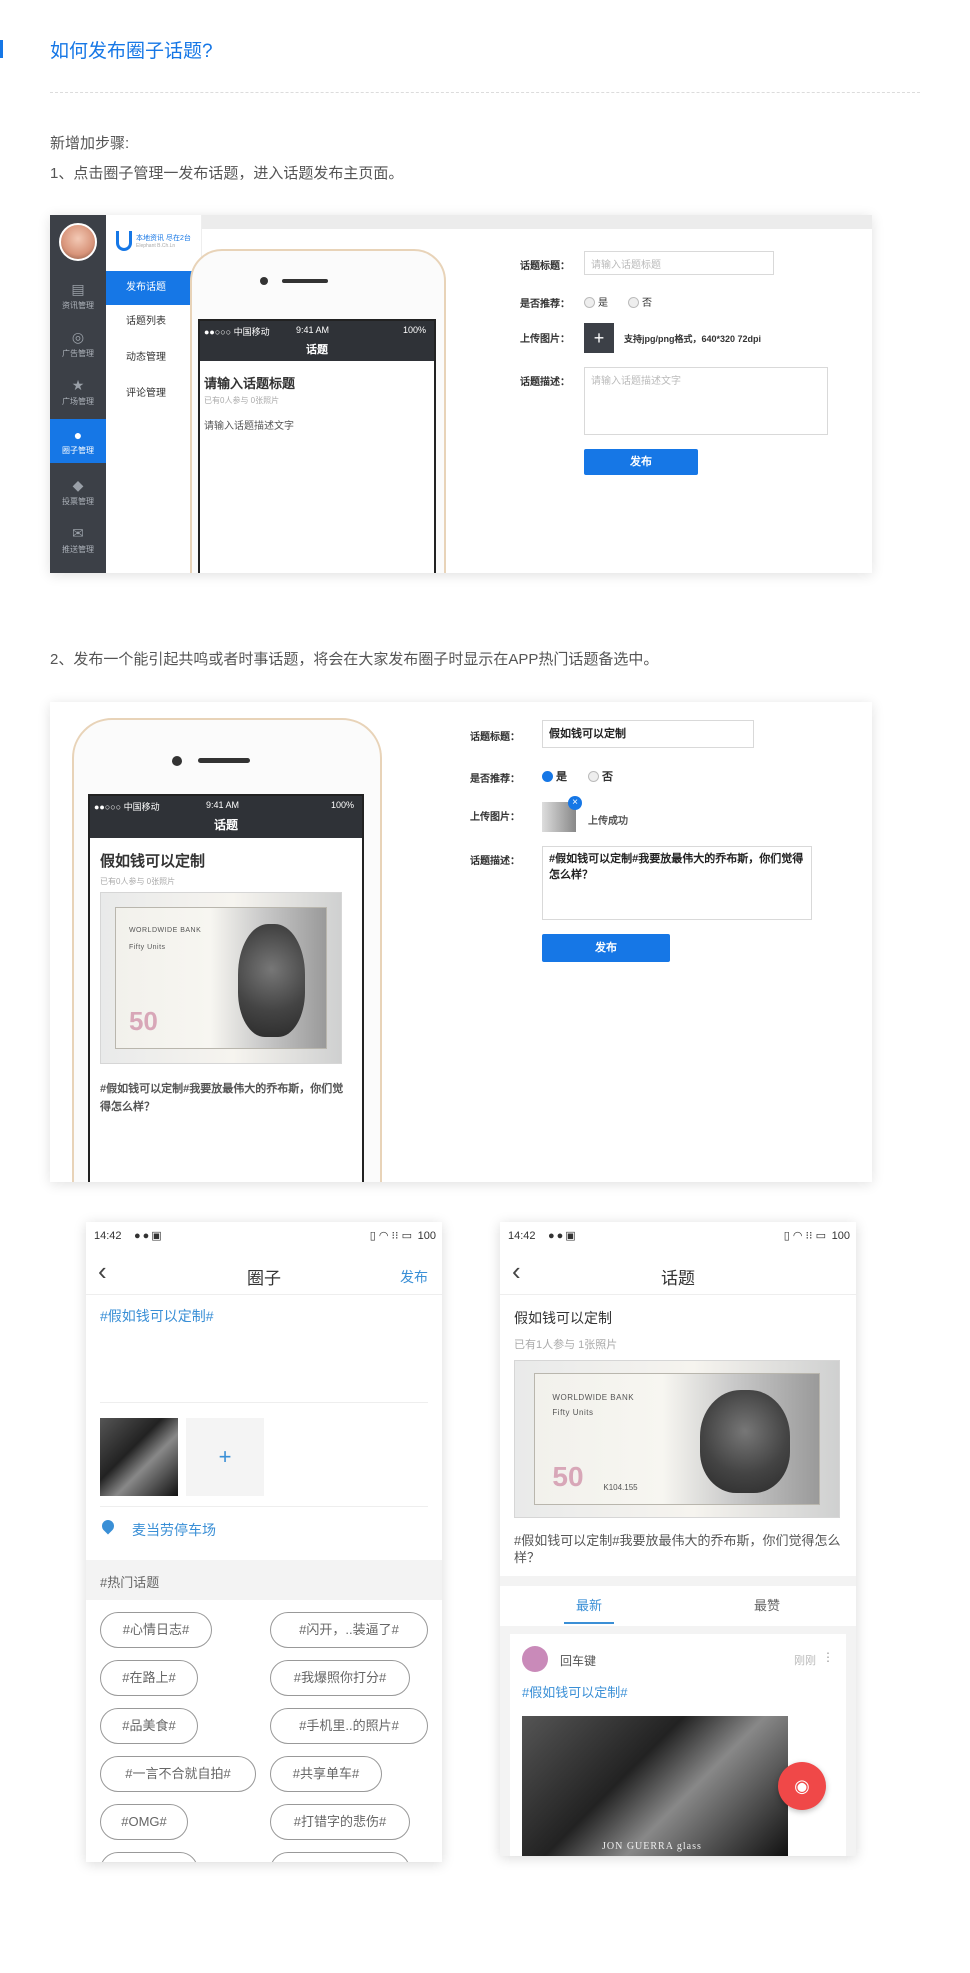 The width and height of the screenshot is (970, 1973). I want to click on hot-tag: #在路上#, so click(149, 1678).